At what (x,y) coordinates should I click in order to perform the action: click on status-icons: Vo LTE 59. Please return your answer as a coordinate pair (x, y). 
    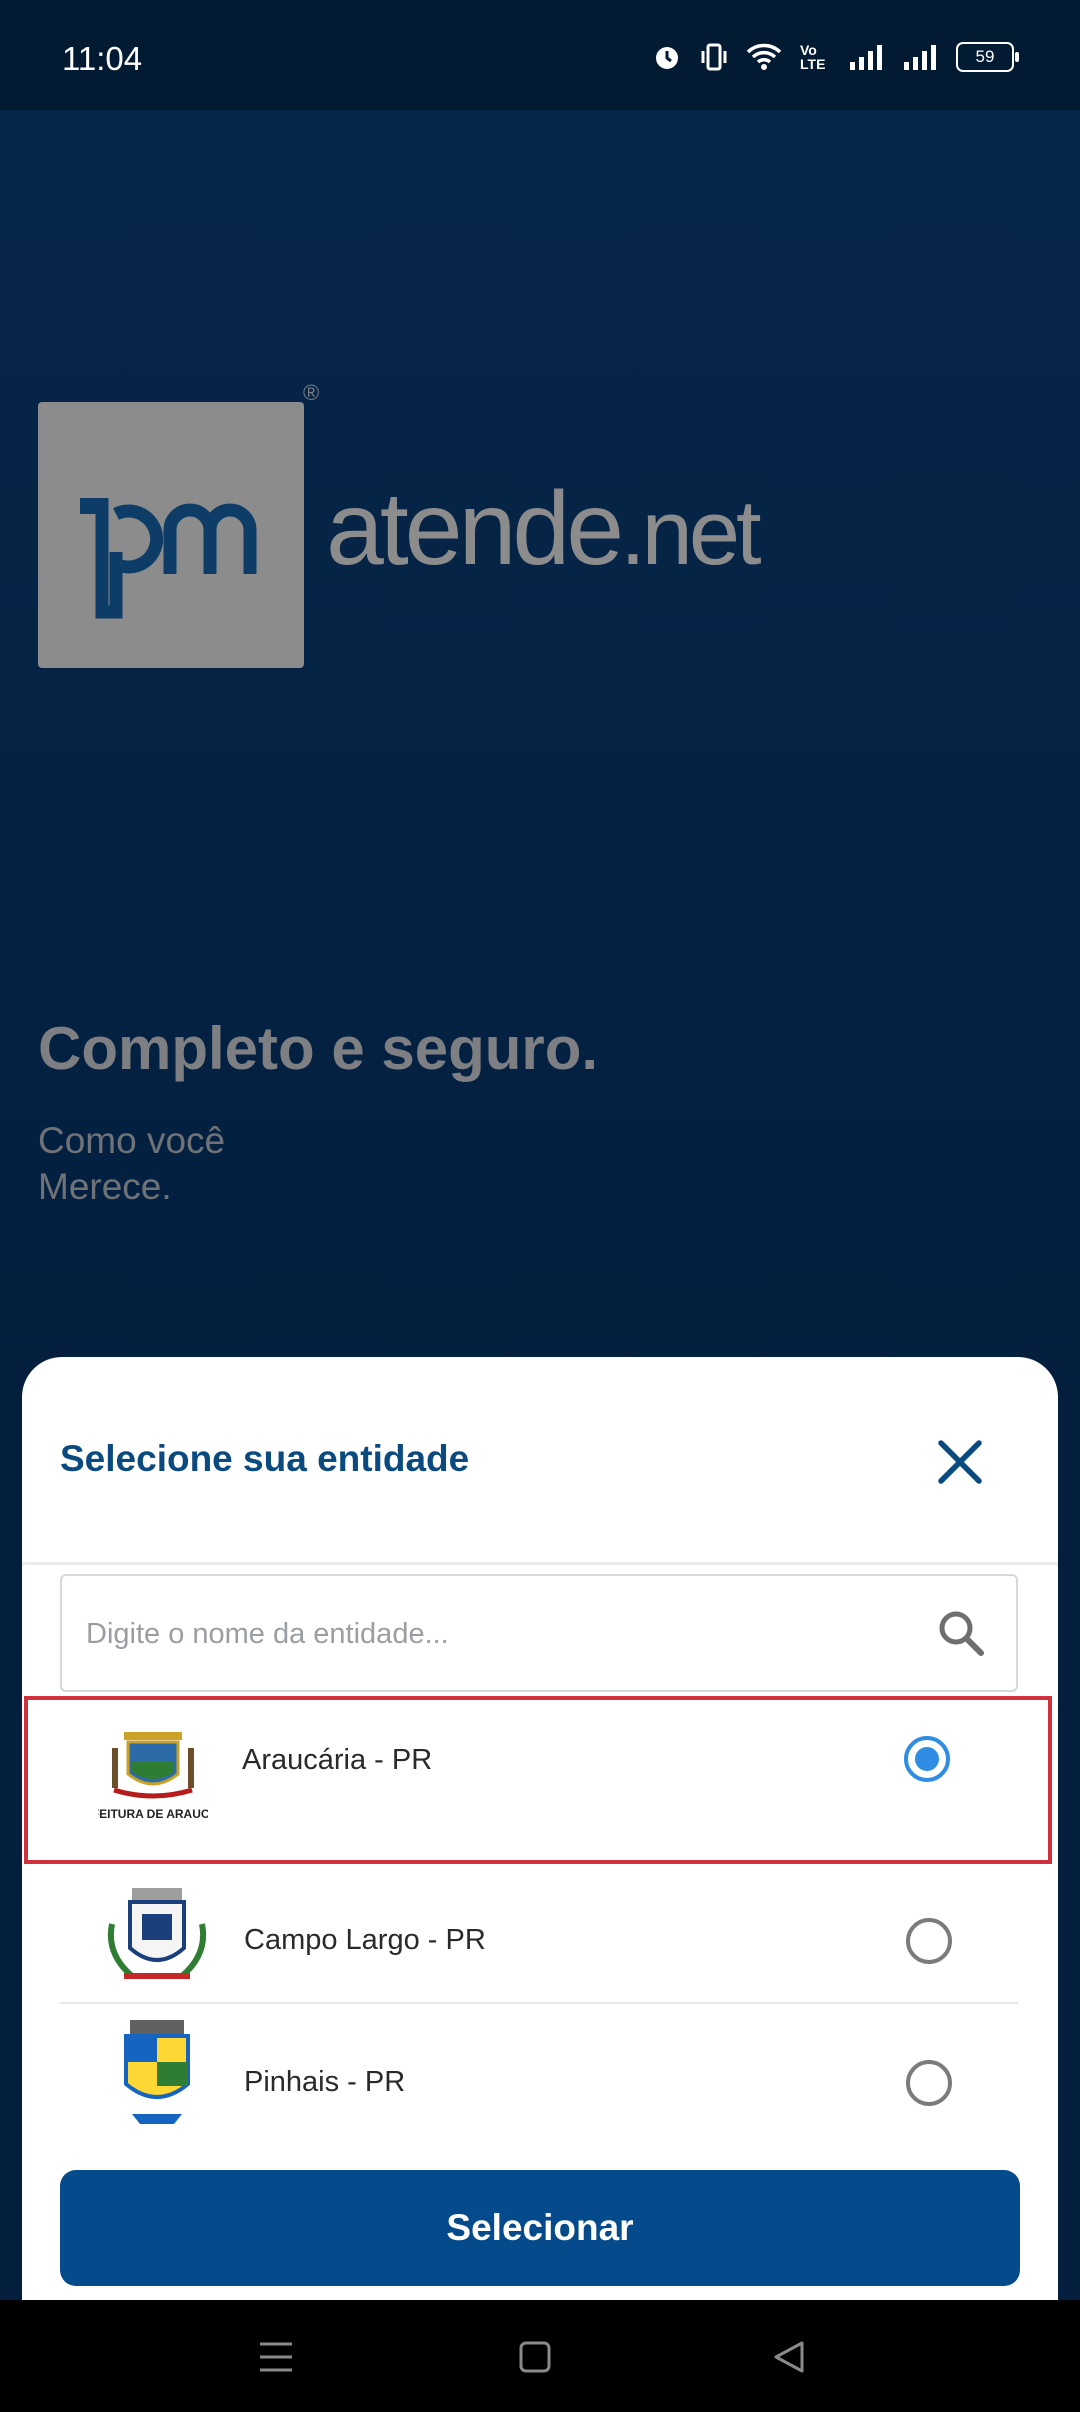
    Looking at the image, I should click on (835, 57).